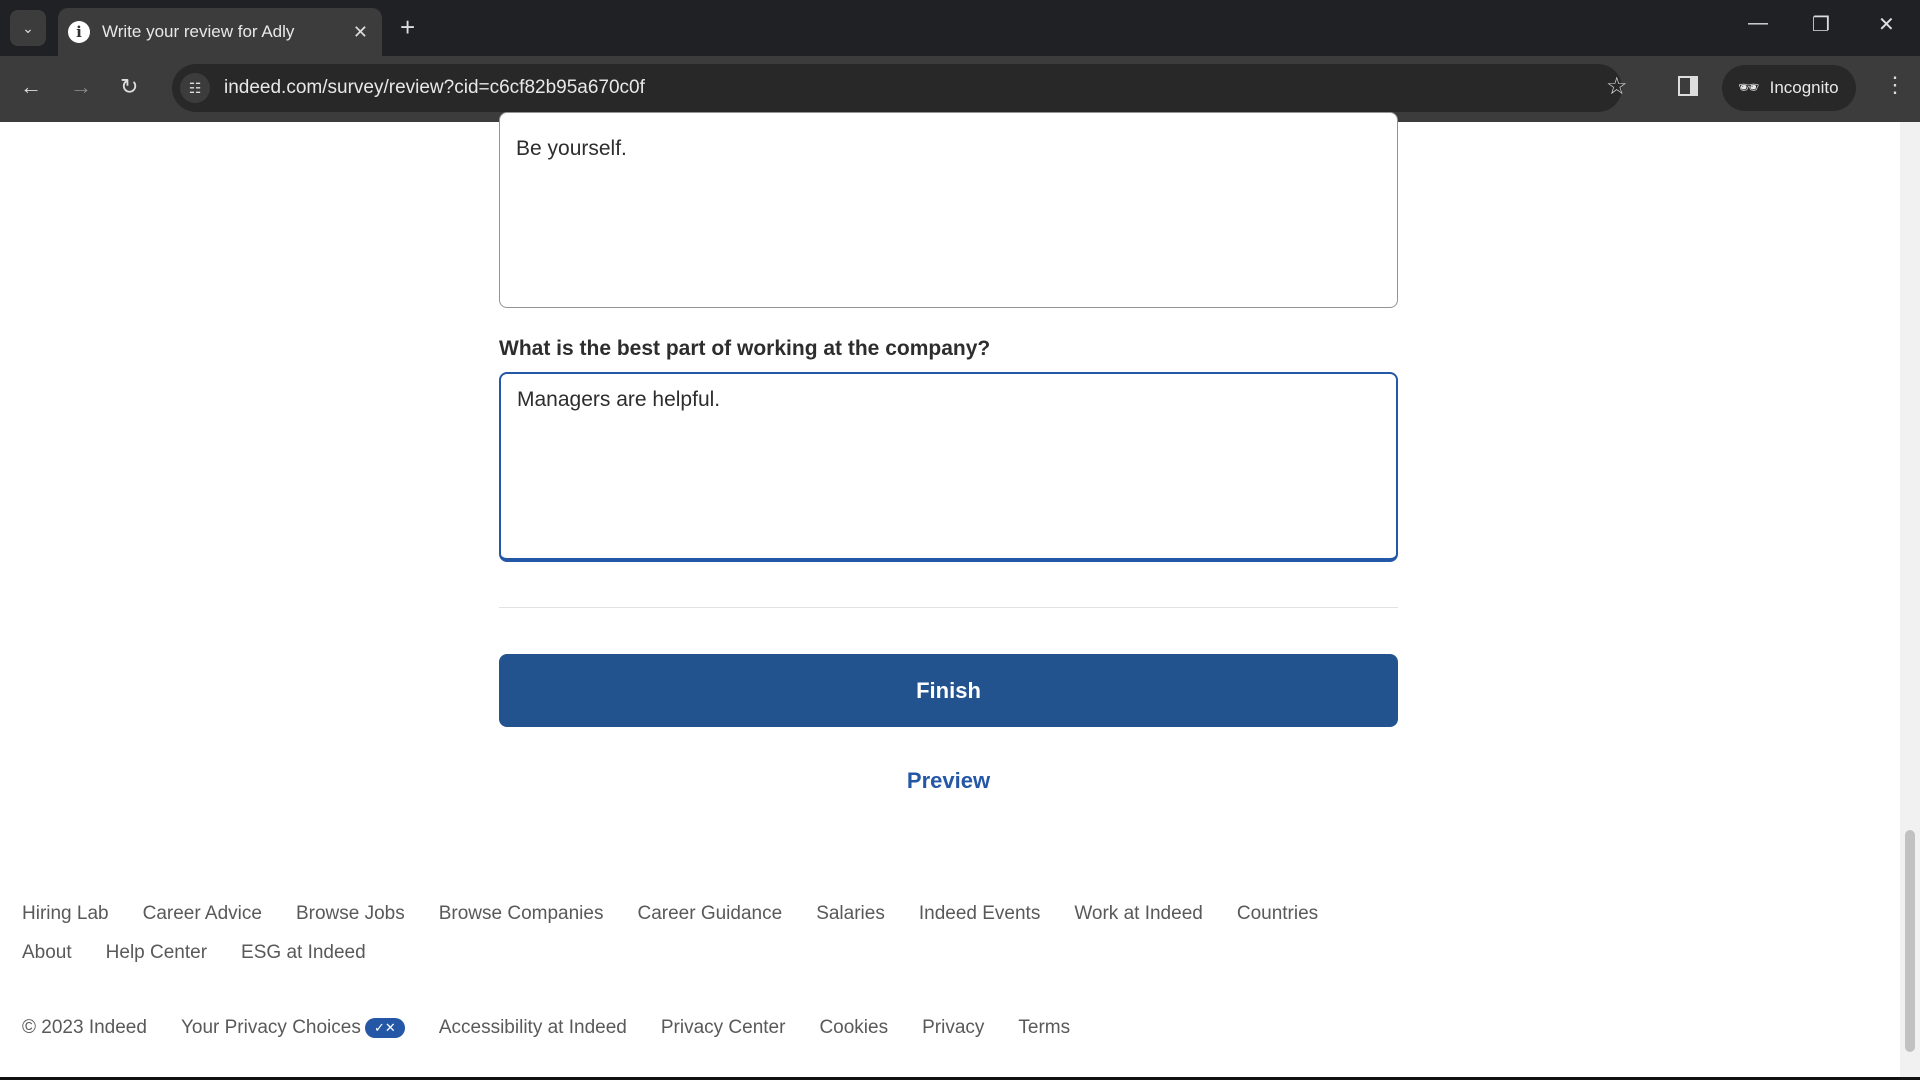 This screenshot has width=1920, height=1080. What do you see at coordinates (195, 88) in the screenshot?
I see `site-settings-icon: ☷` at bounding box center [195, 88].